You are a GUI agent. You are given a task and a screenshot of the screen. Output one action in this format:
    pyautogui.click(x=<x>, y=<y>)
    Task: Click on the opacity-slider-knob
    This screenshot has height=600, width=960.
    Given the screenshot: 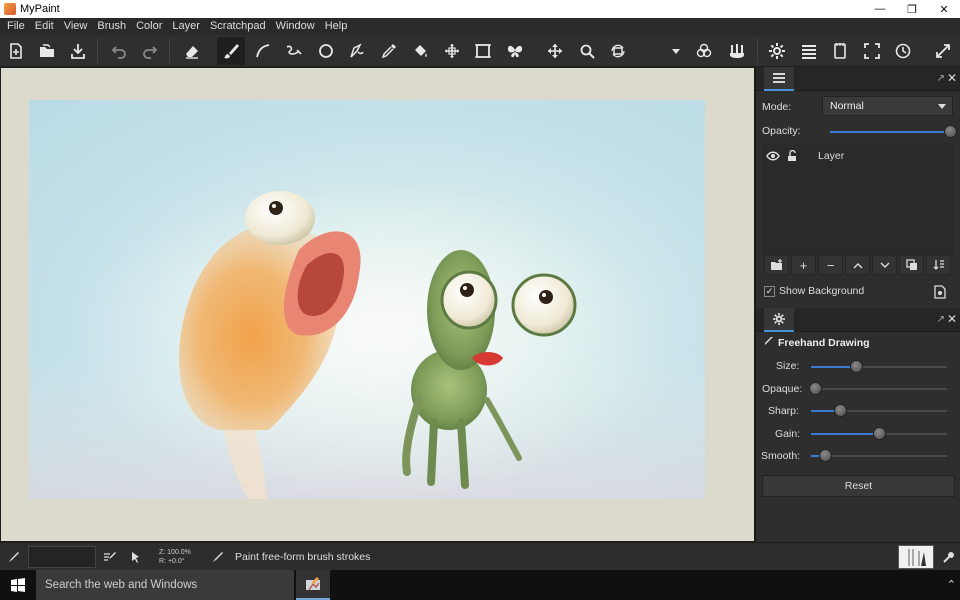 What is the action you would take?
    pyautogui.click(x=950, y=131)
    